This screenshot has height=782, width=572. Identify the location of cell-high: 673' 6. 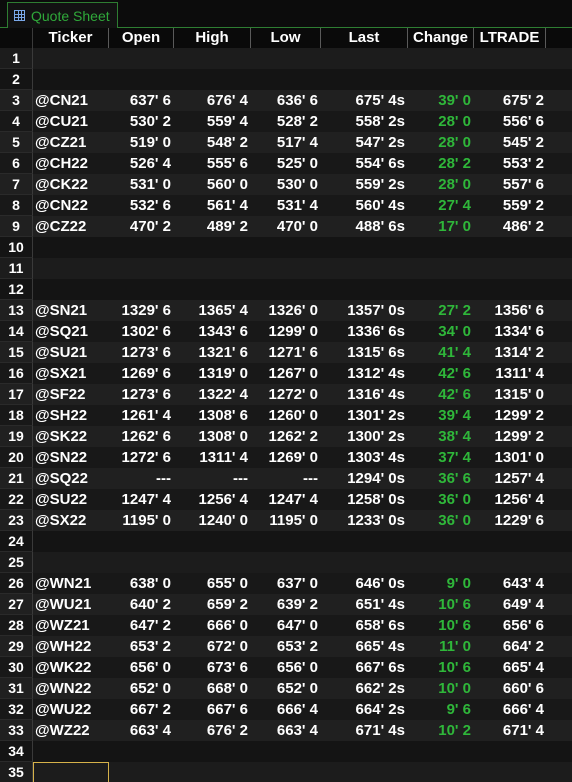
(212, 667).